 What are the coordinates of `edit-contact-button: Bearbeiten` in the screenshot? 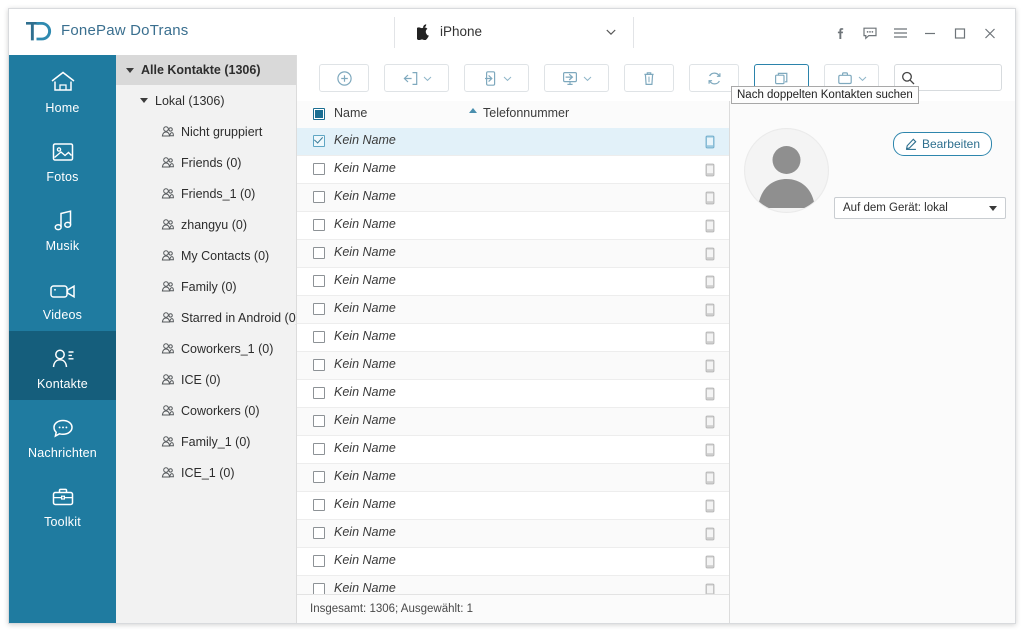 It's located at (942, 144).